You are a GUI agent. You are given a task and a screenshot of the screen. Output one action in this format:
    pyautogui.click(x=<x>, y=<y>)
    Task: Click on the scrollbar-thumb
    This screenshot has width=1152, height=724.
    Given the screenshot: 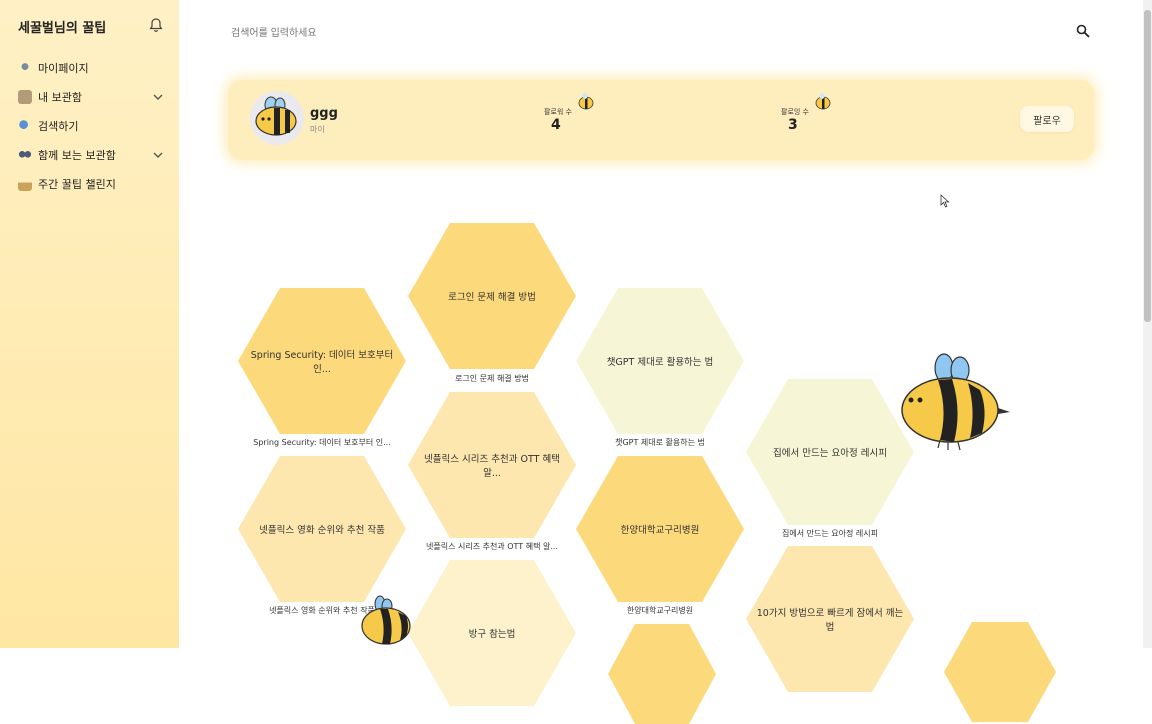 What is the action you would take?
    pyautogui.click(x=1147, y=166)
    